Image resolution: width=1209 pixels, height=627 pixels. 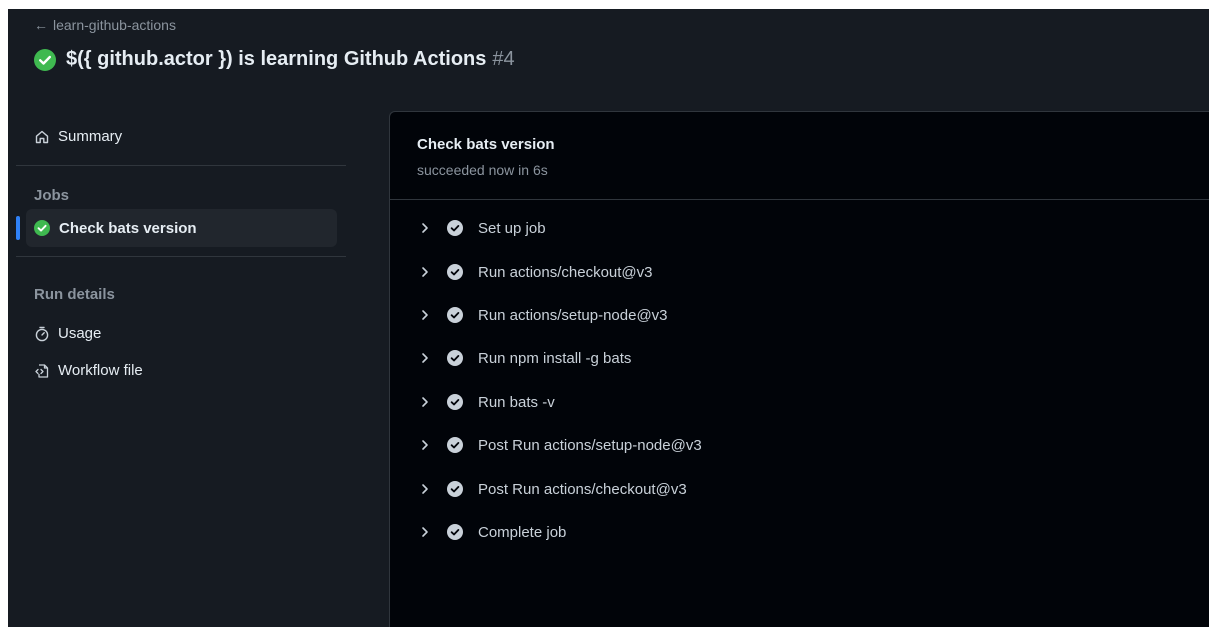 What do you see at coordinates (582, 489) in the screenshot?
I see `step-label: Post Run actions/checkout@v3` at bounding box center [582, 489].